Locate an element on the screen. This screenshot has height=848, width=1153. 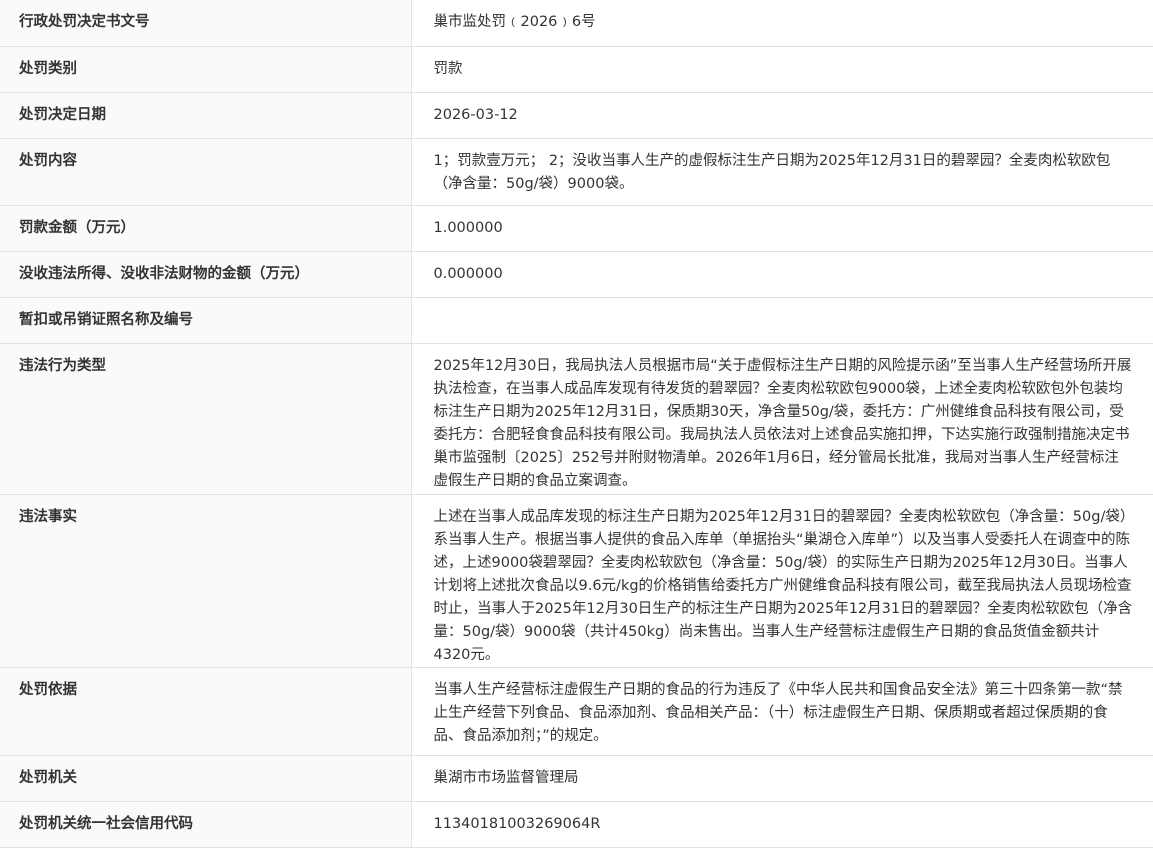
row-label: 处罚依据 is located at coordinates (206, 711).